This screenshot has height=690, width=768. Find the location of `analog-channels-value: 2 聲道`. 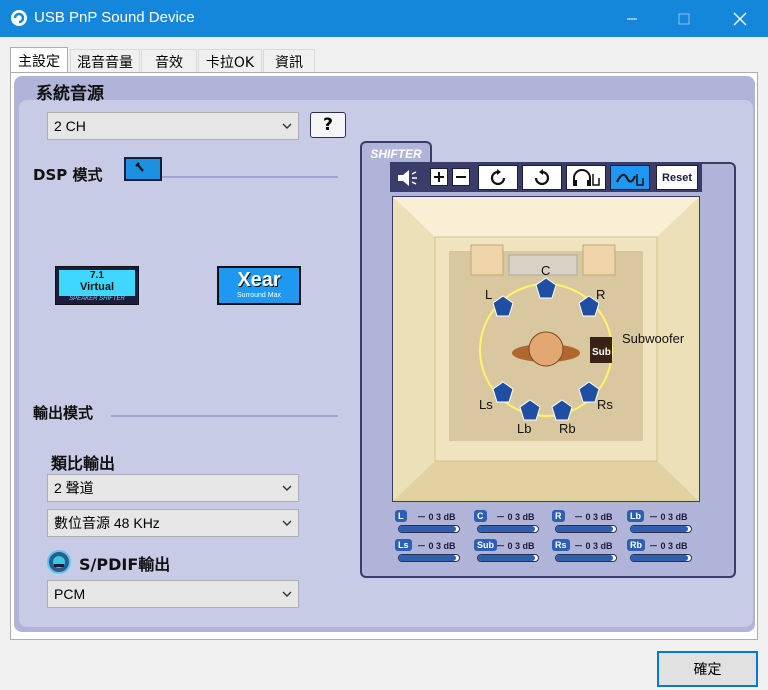

analog-channels-value: 2 聲道 is located at coordinates (74, 488).